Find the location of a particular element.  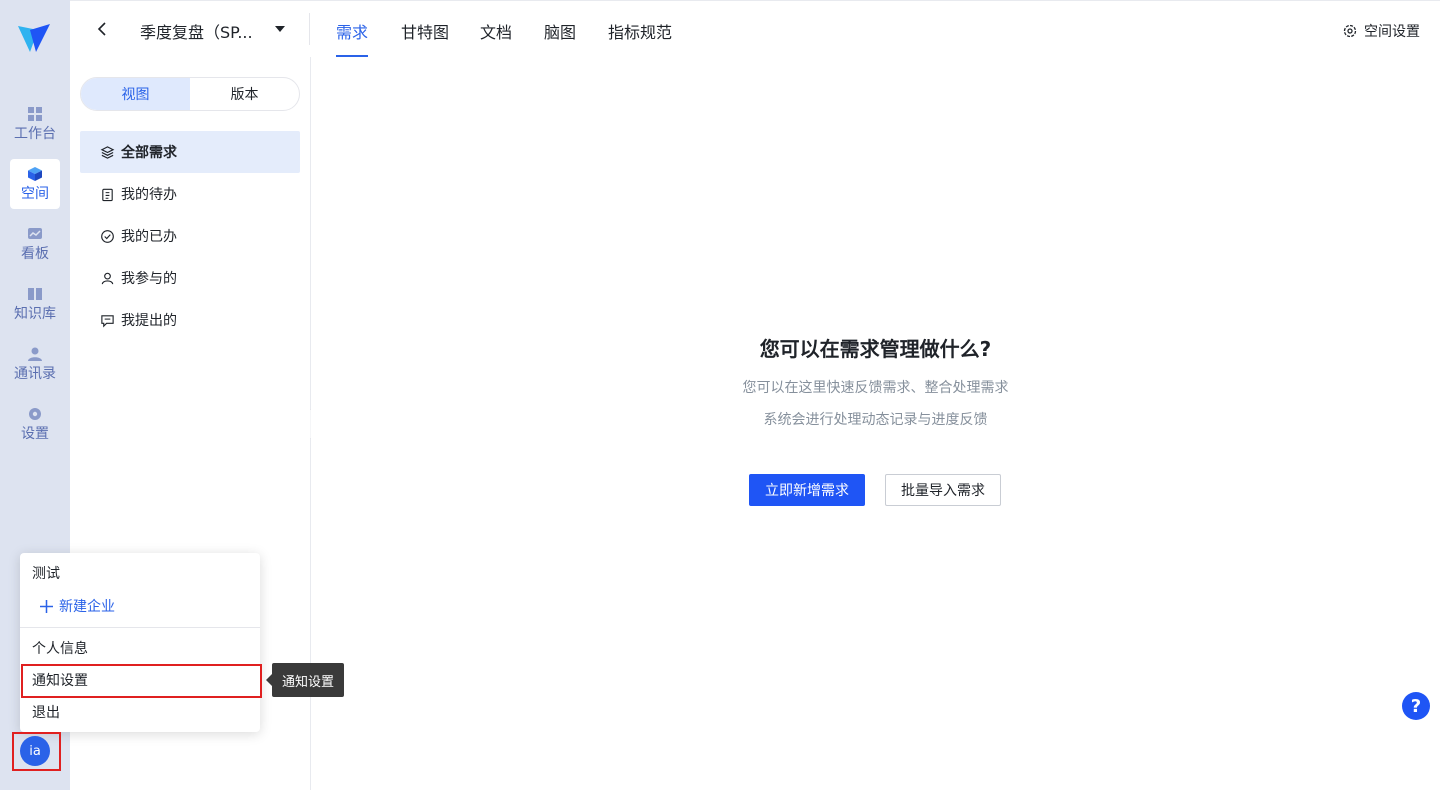

batch-import-button: 批量导入需求 is located at coordinates (943, 490).